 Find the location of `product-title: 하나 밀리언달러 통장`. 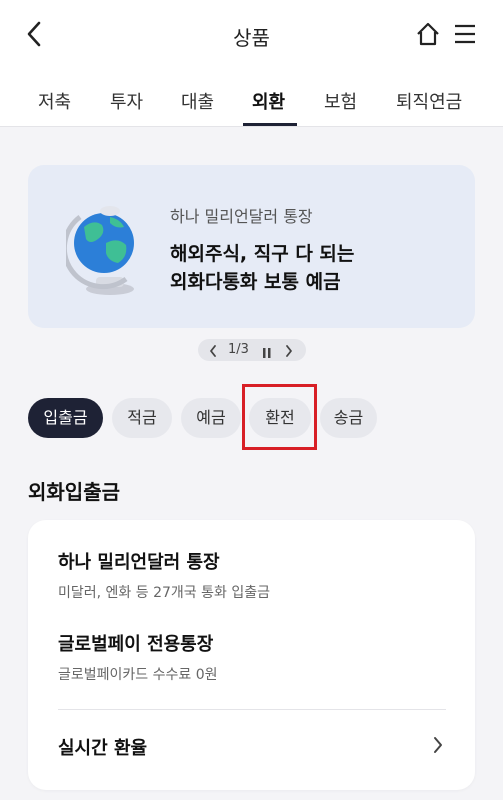

product-title: 하나 밀리언달러 통장 is located at coordinates (139, 562).